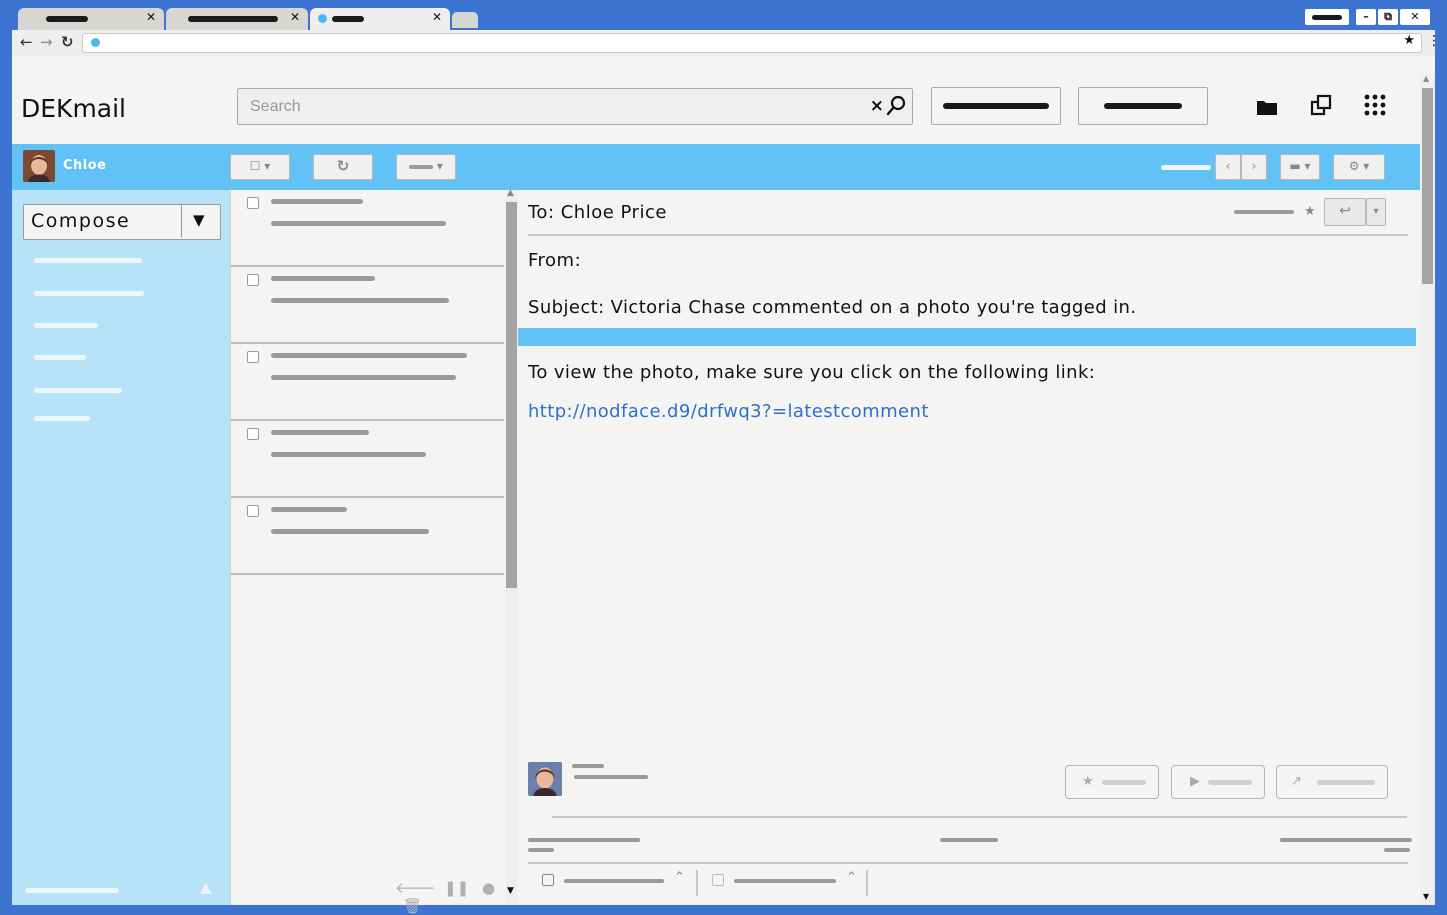 This screenshot has height=915, width=1447. Describe the element at coordinates (968, 235) in the screenshot. I see `divider` at that location.